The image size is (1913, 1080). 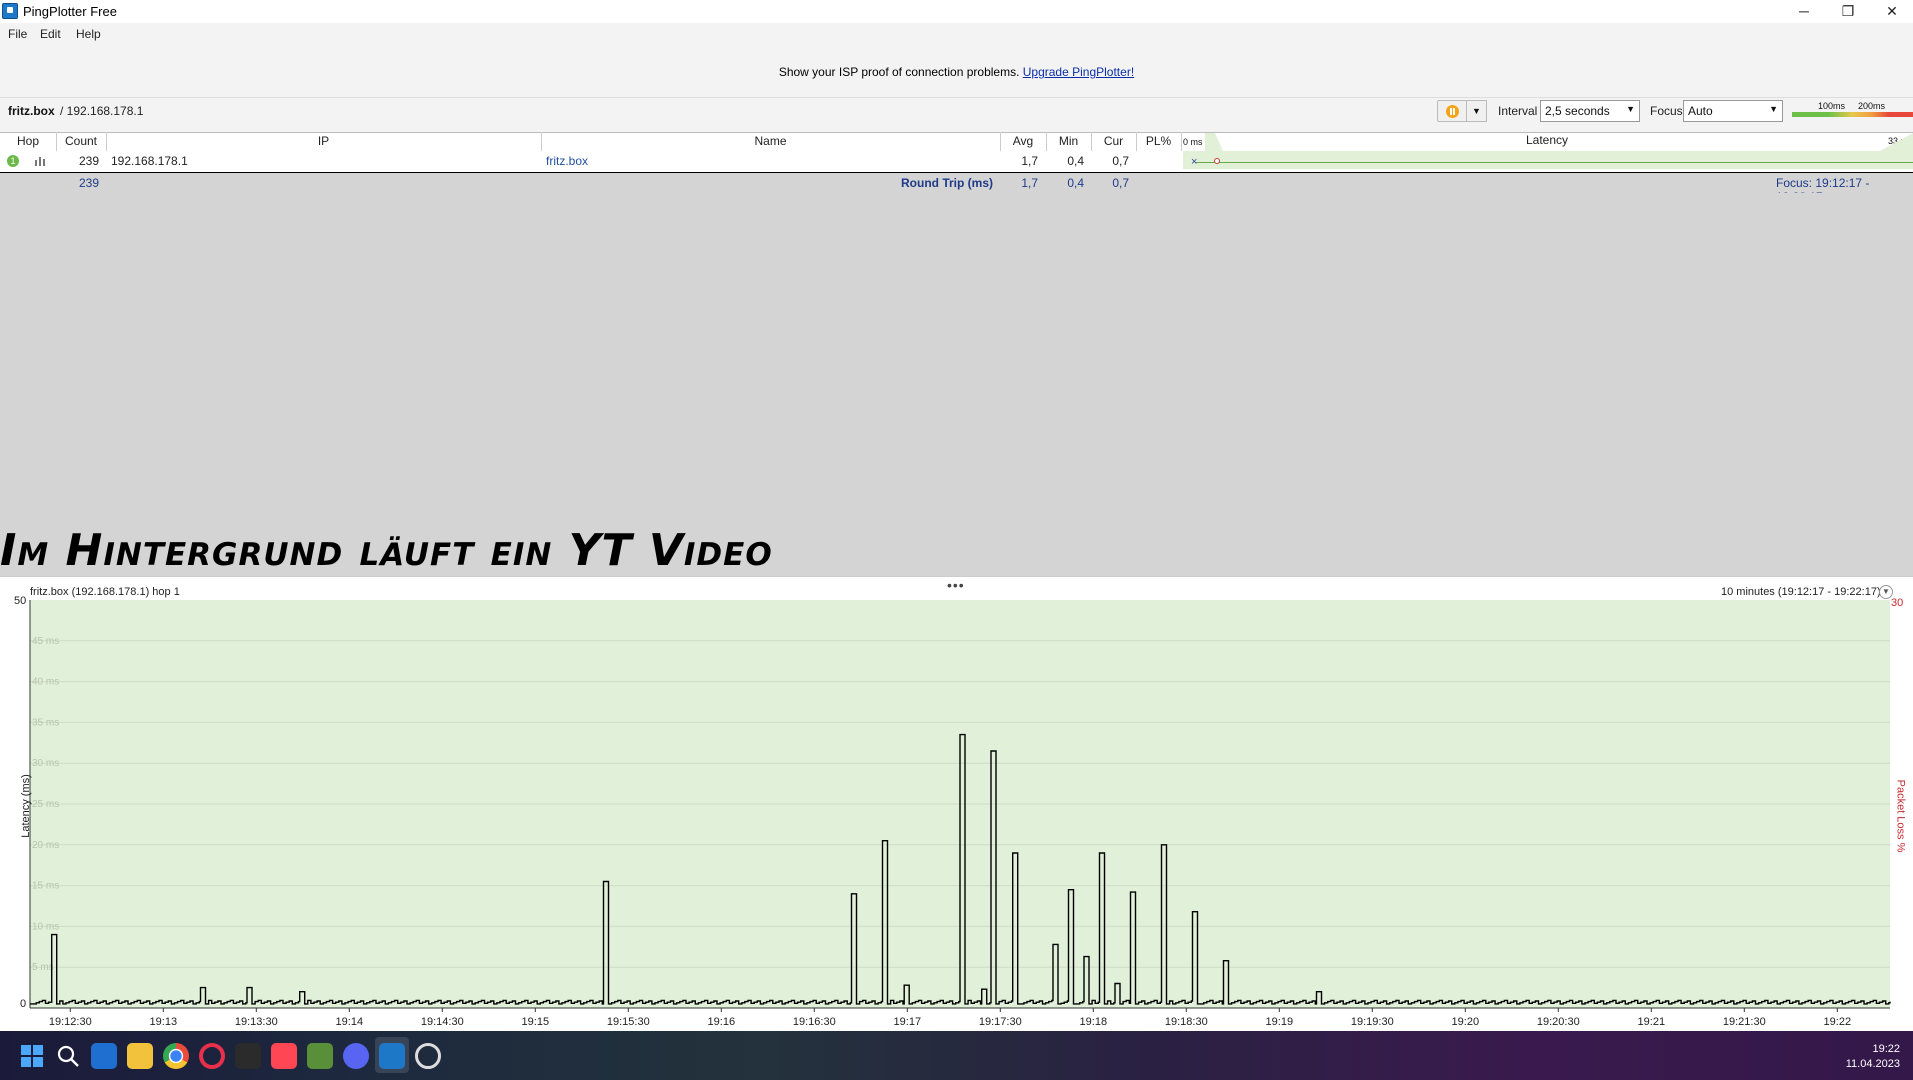 What do you see at coordinates (32, 1056) in the screenshot?
I see `windows-start-icon` at bounding box center [32, 1056].